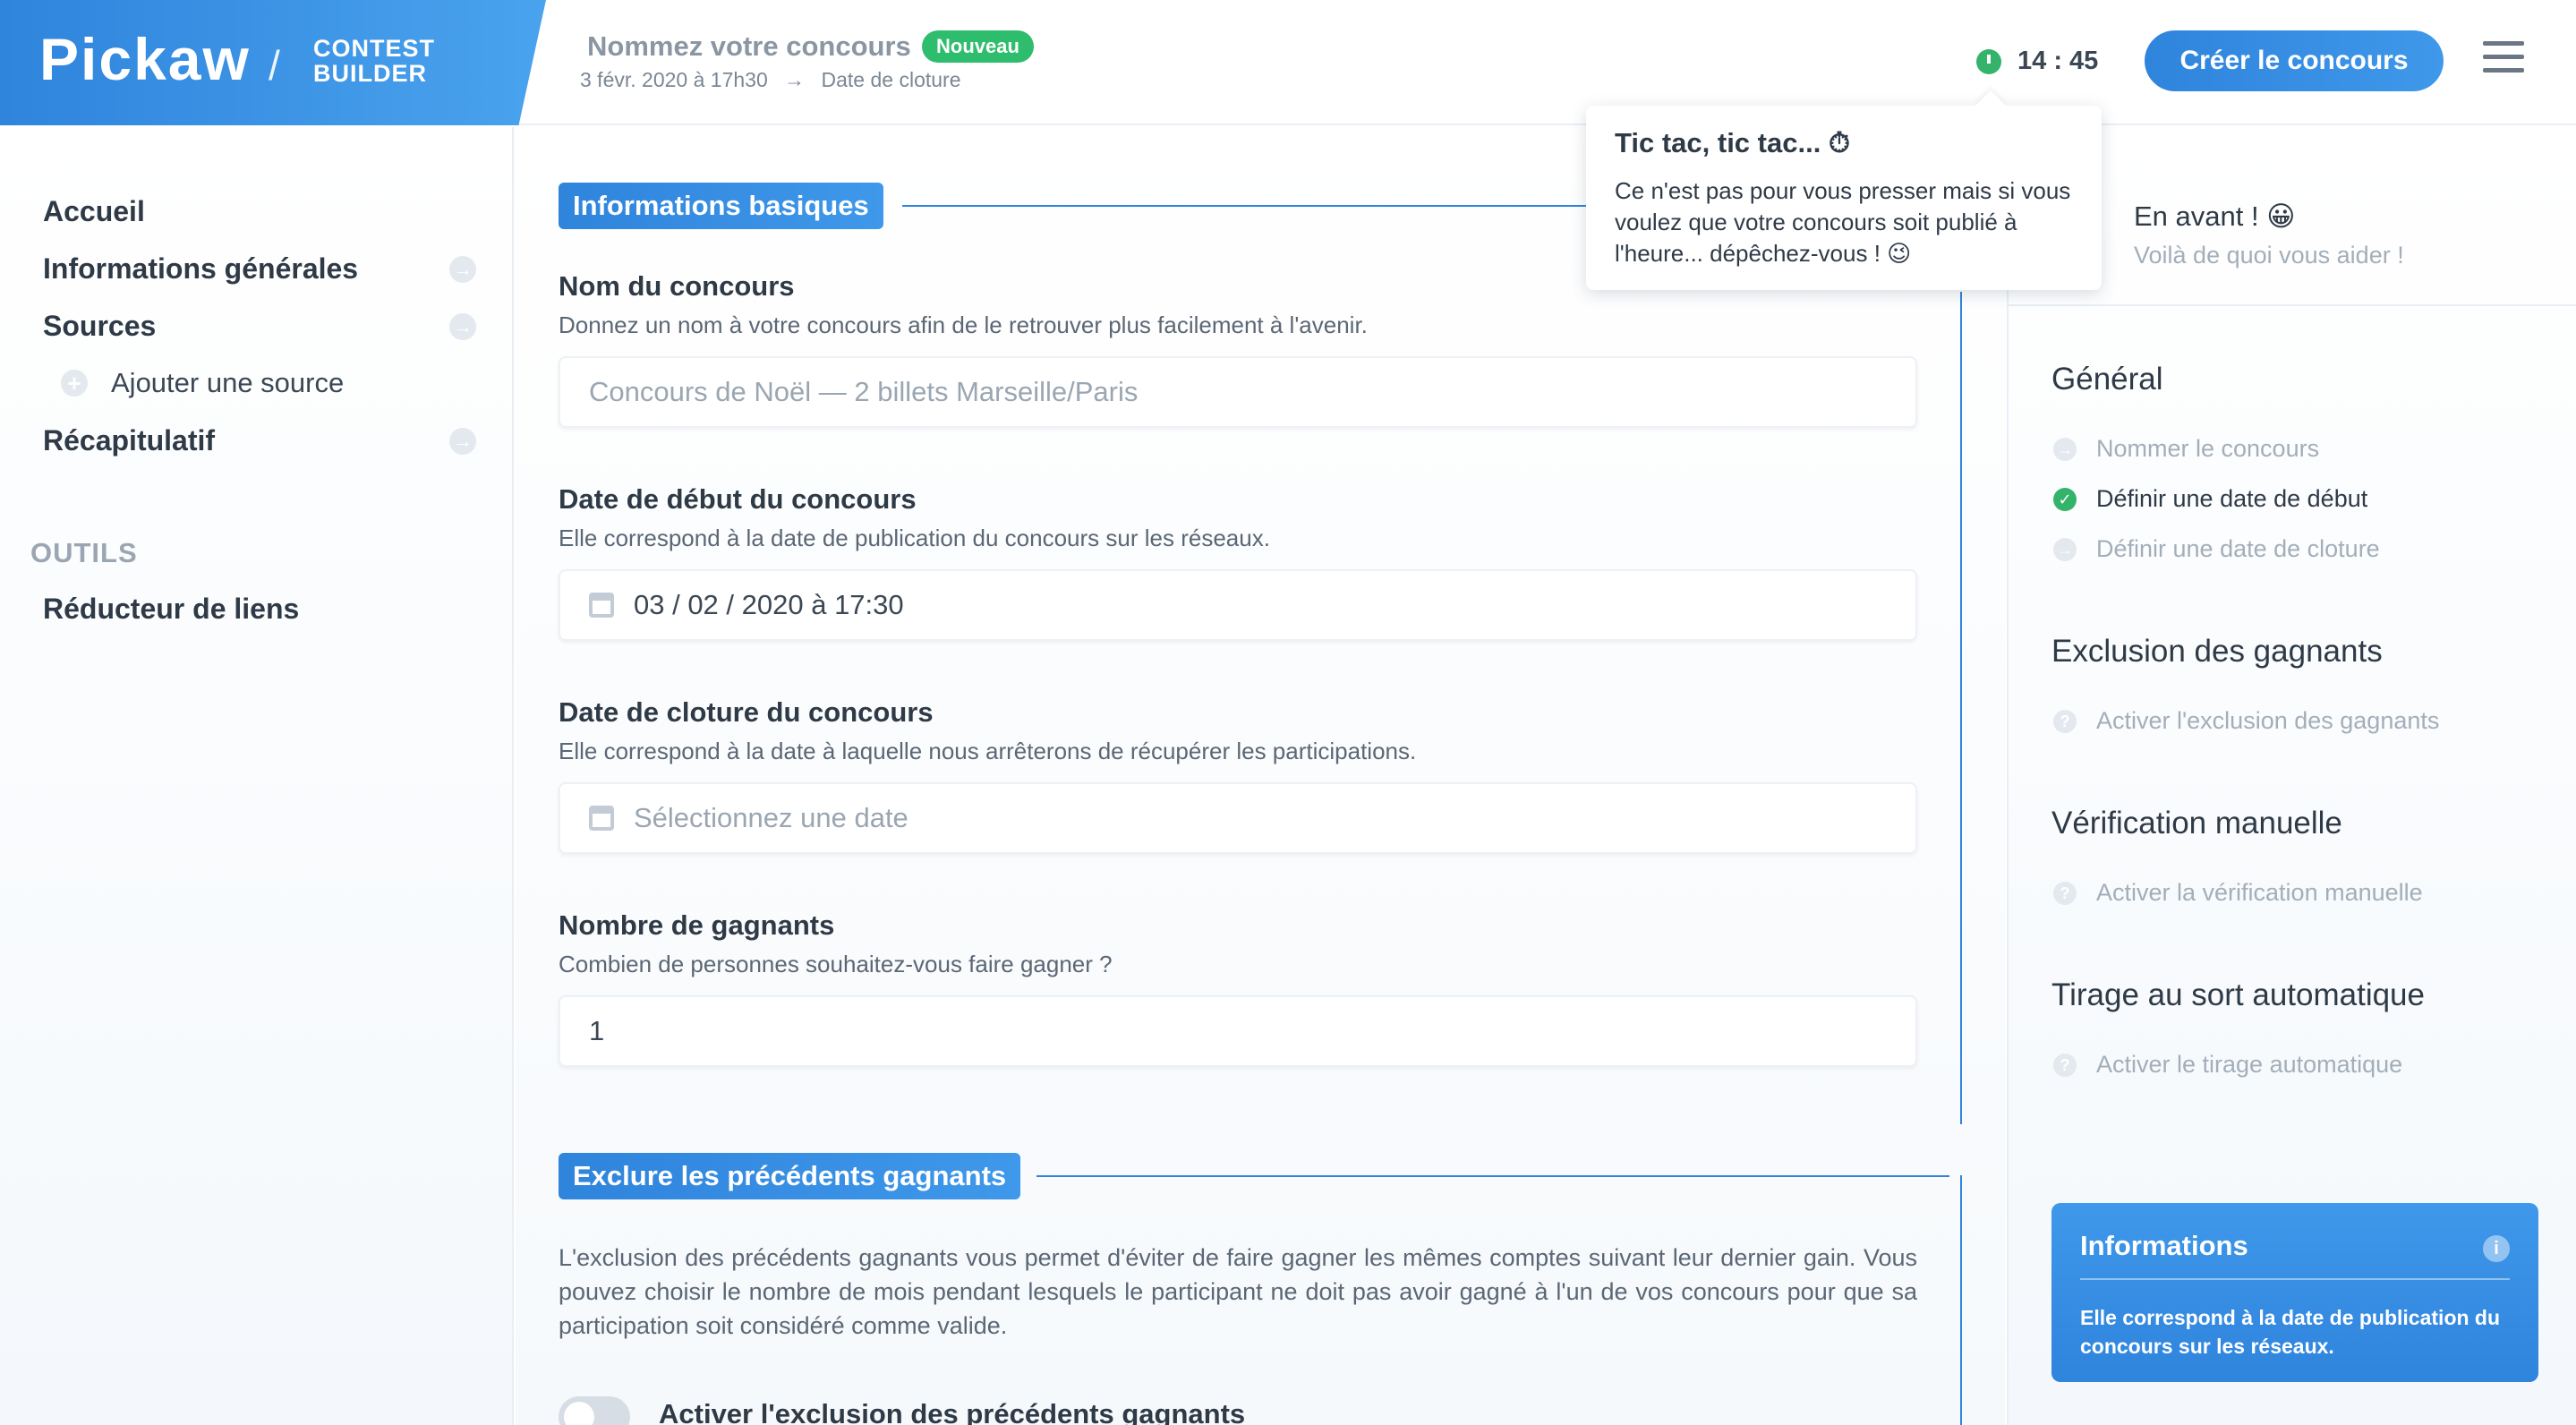 This screenshot has height=1425, width=2576. What do you see at coordinates (145, 59) in the screenshot?
I see `logo: Pickaw` at bounding box center [145, 59].